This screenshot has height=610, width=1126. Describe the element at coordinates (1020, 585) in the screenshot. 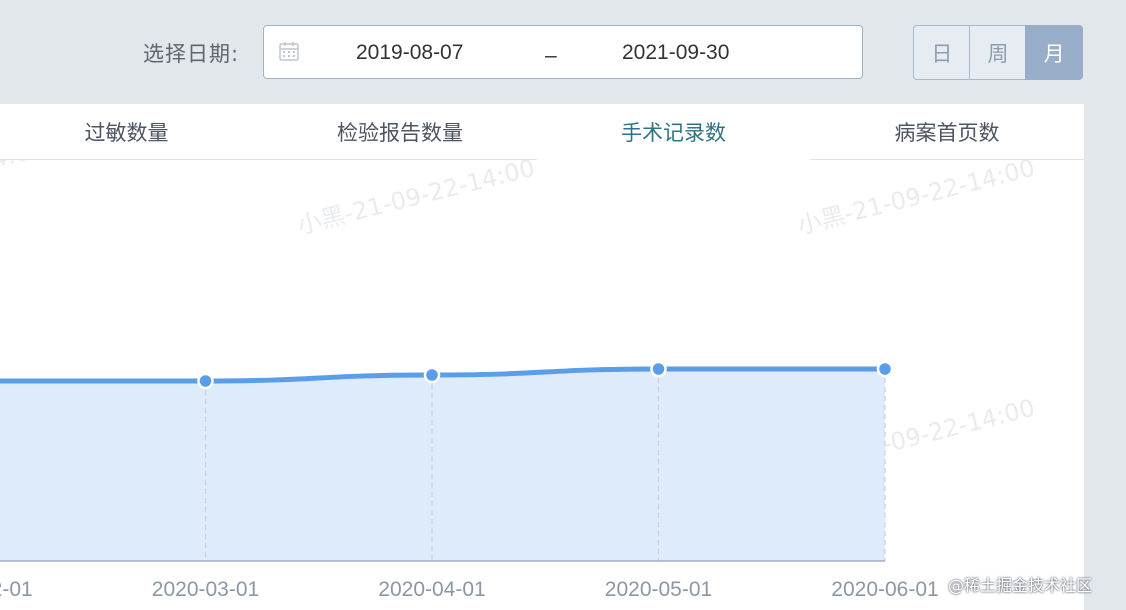

I see `site-credit: @稀土掘金技术社区` at that location.